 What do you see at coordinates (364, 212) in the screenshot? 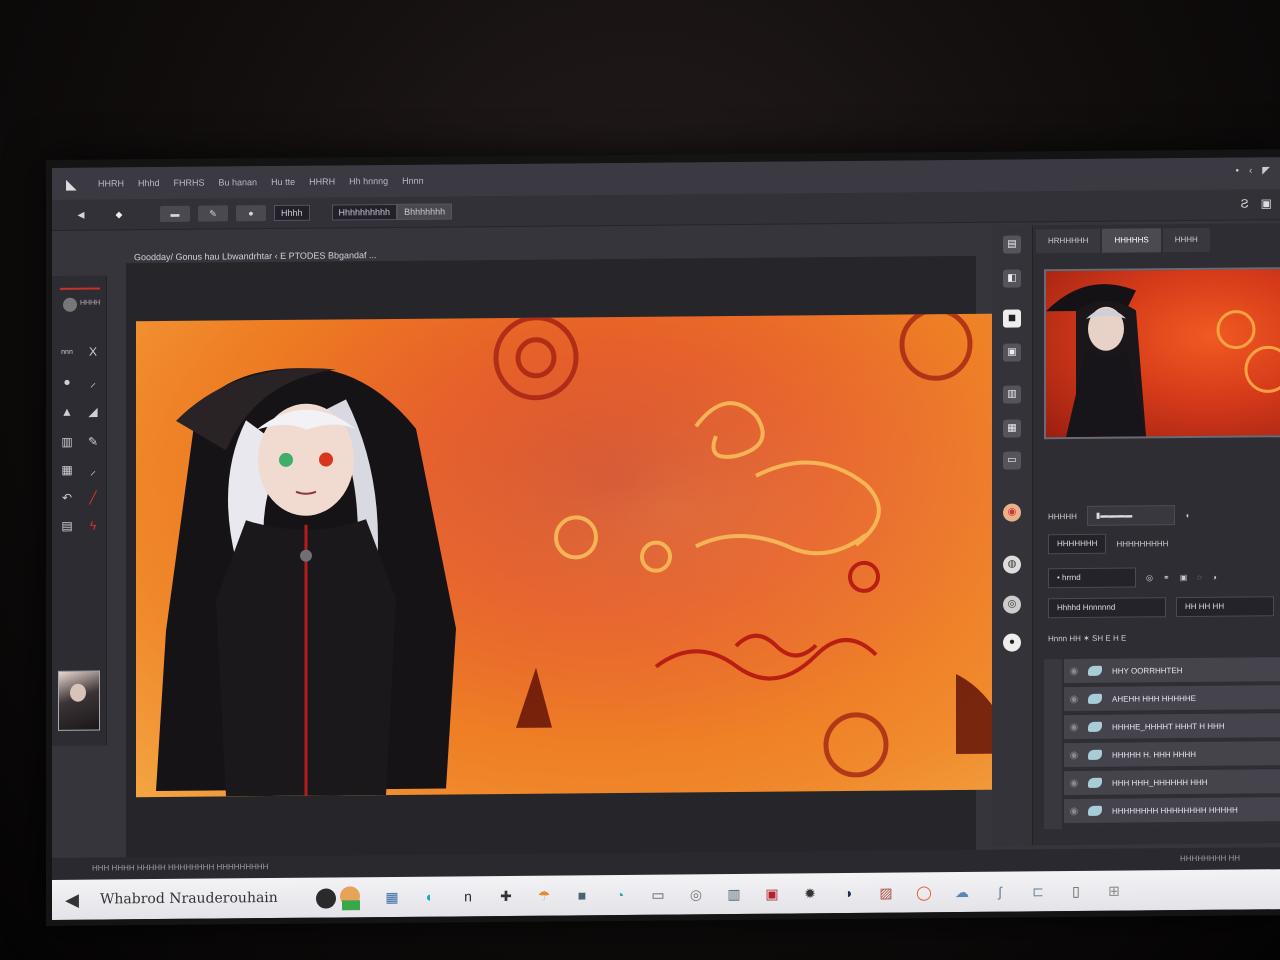
I see `toolbar-field-b: Hhhhhhhhhh` at bounding box center [364, 212].